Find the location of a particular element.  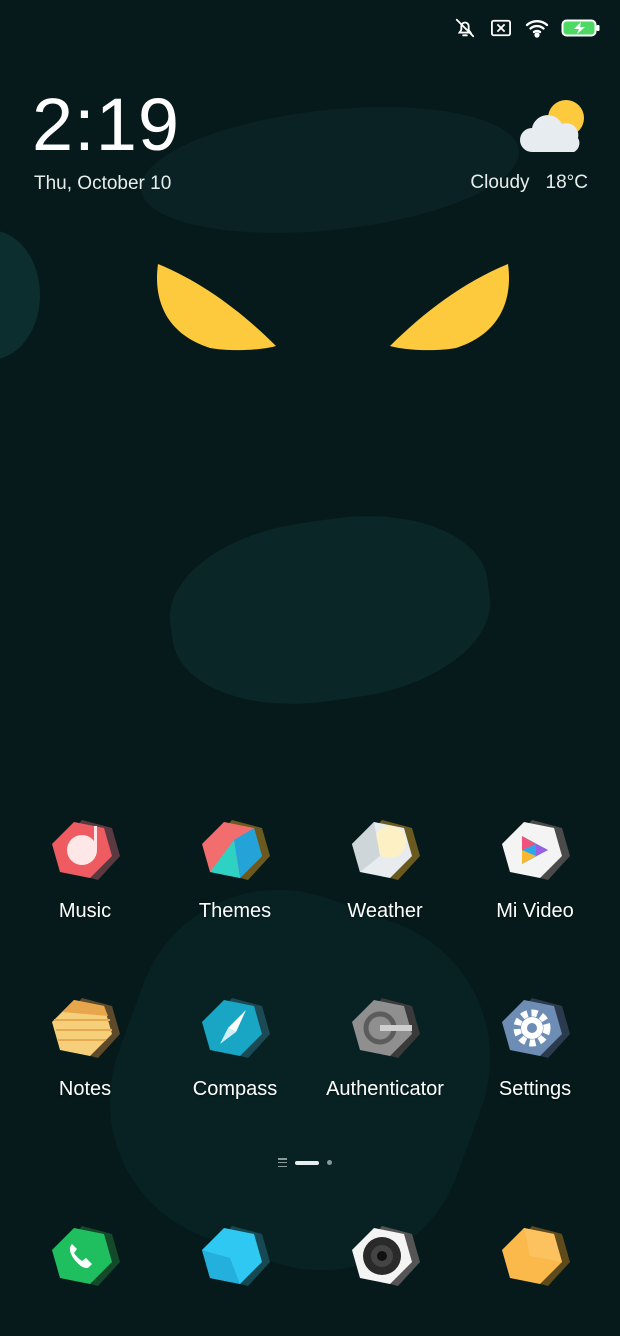

wifi-icon is located at coordinates (537, 28).